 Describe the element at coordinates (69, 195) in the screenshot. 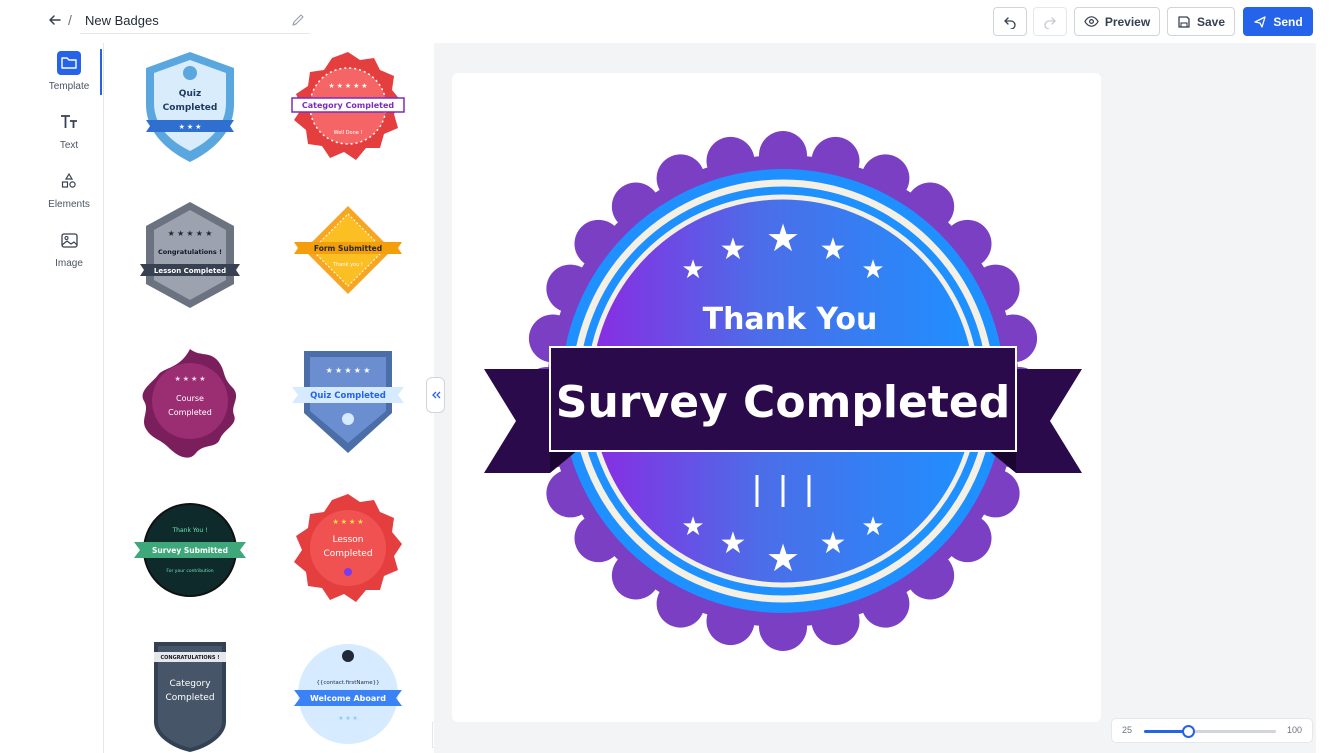

I see `rail-item-elements: Elements` at that location.